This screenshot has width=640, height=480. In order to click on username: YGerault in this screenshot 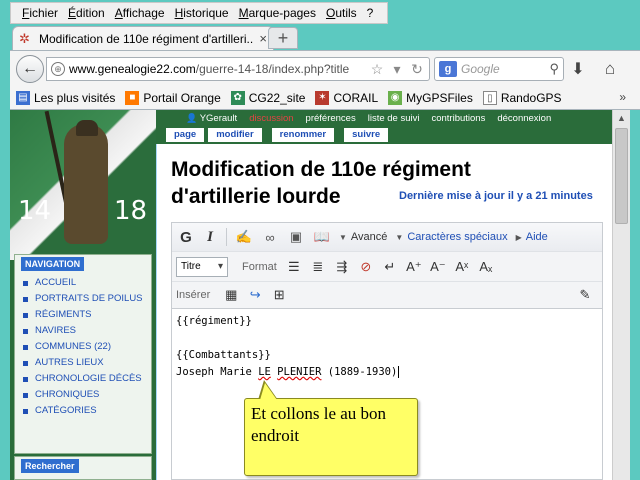, I will do `click(218, 118)`.